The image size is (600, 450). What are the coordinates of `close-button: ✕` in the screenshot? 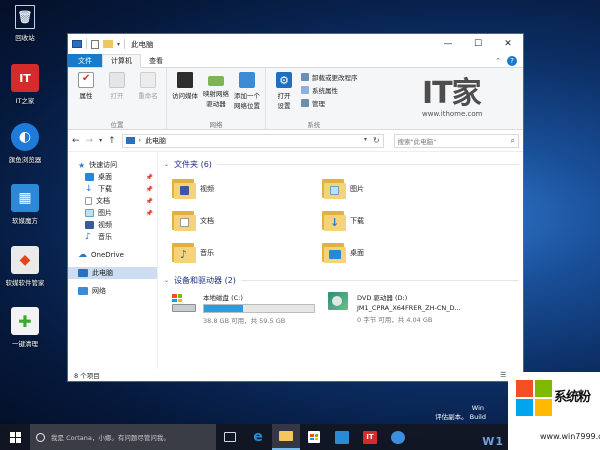 It's located at (508, 44).